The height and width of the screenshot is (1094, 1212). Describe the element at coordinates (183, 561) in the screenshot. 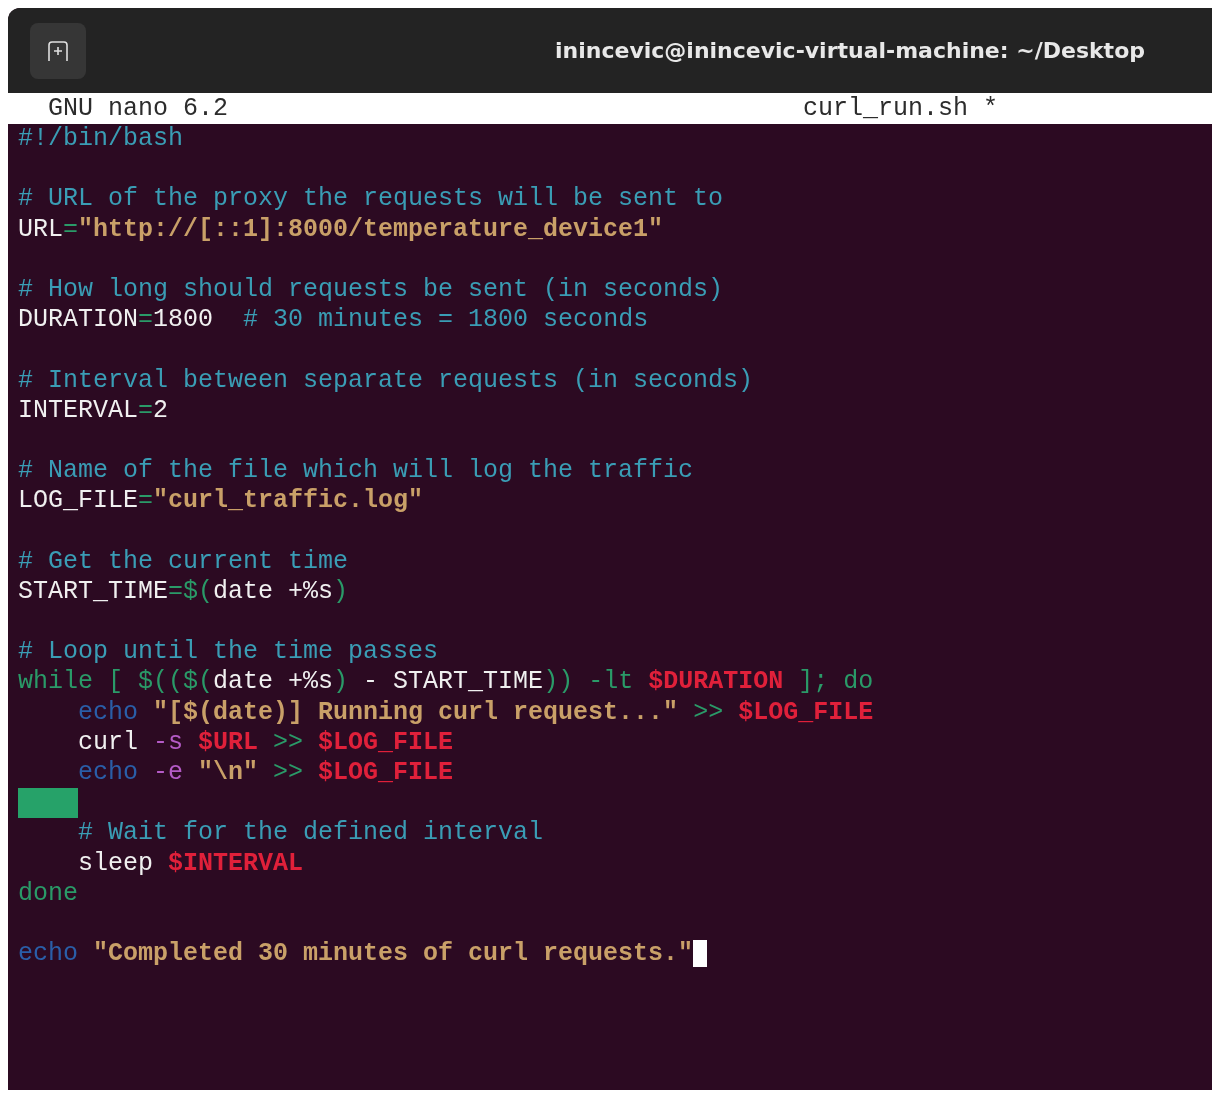

I see `code-line: # Get the current time` at that location.